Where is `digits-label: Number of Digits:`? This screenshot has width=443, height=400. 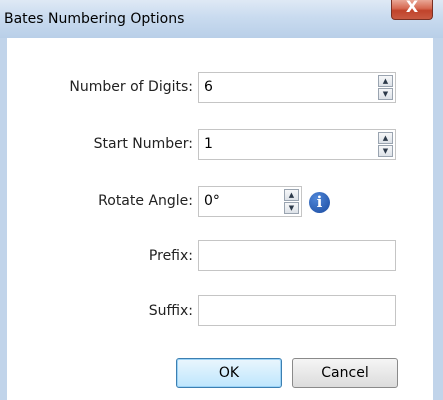 digits-label: Number of Digits: is located at coordinates (131, 87).